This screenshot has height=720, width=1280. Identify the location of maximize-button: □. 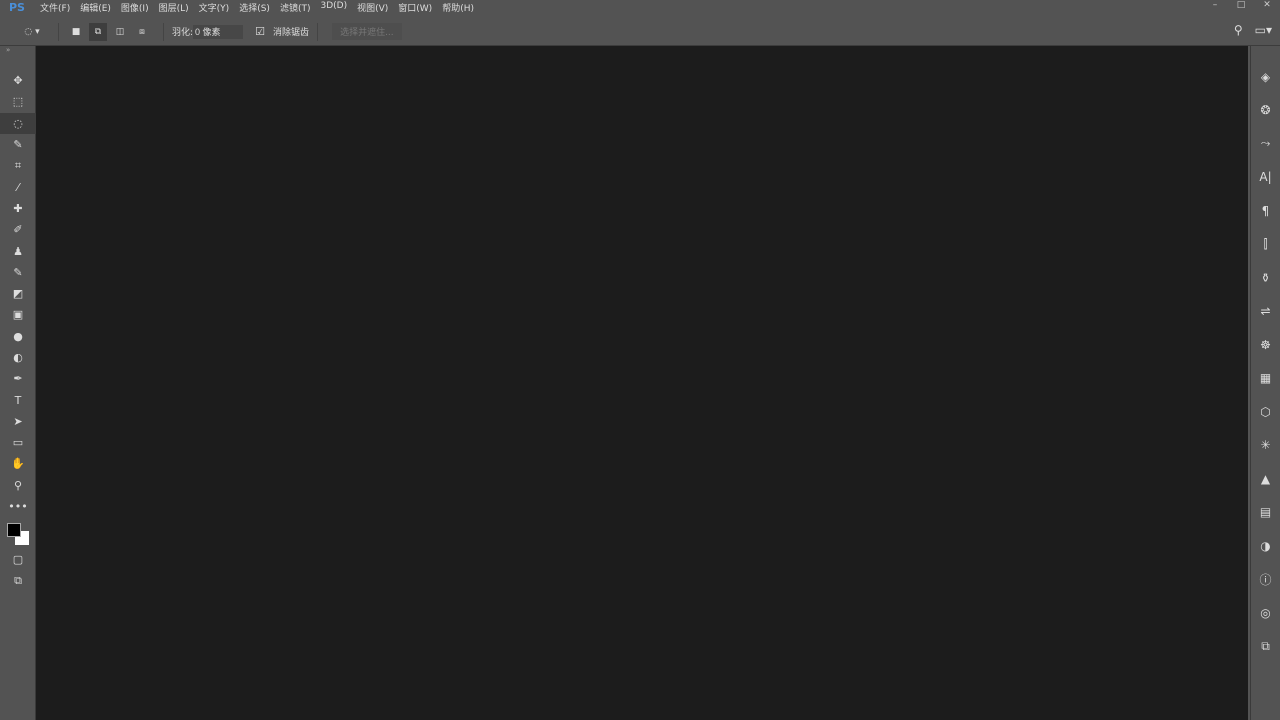
(1241, 5).